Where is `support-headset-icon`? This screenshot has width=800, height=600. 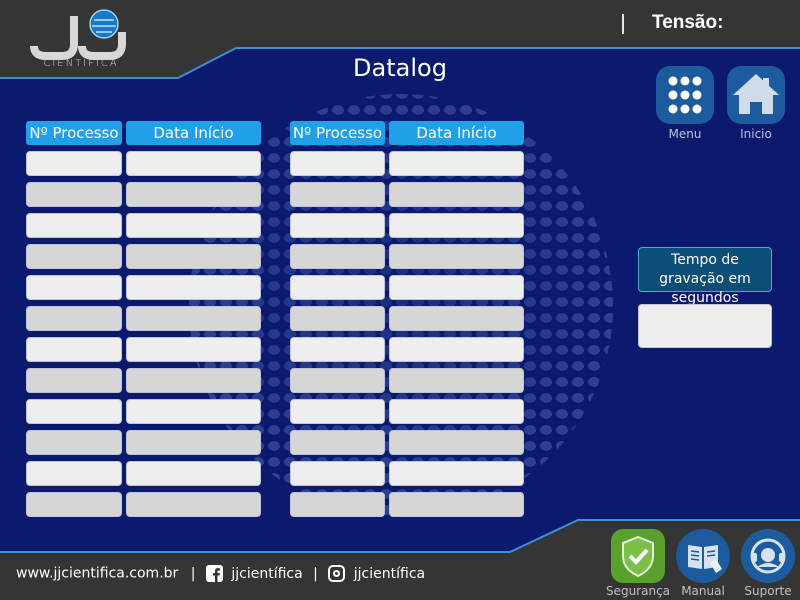
support-headset-icon is located at coordinates (768, 556).